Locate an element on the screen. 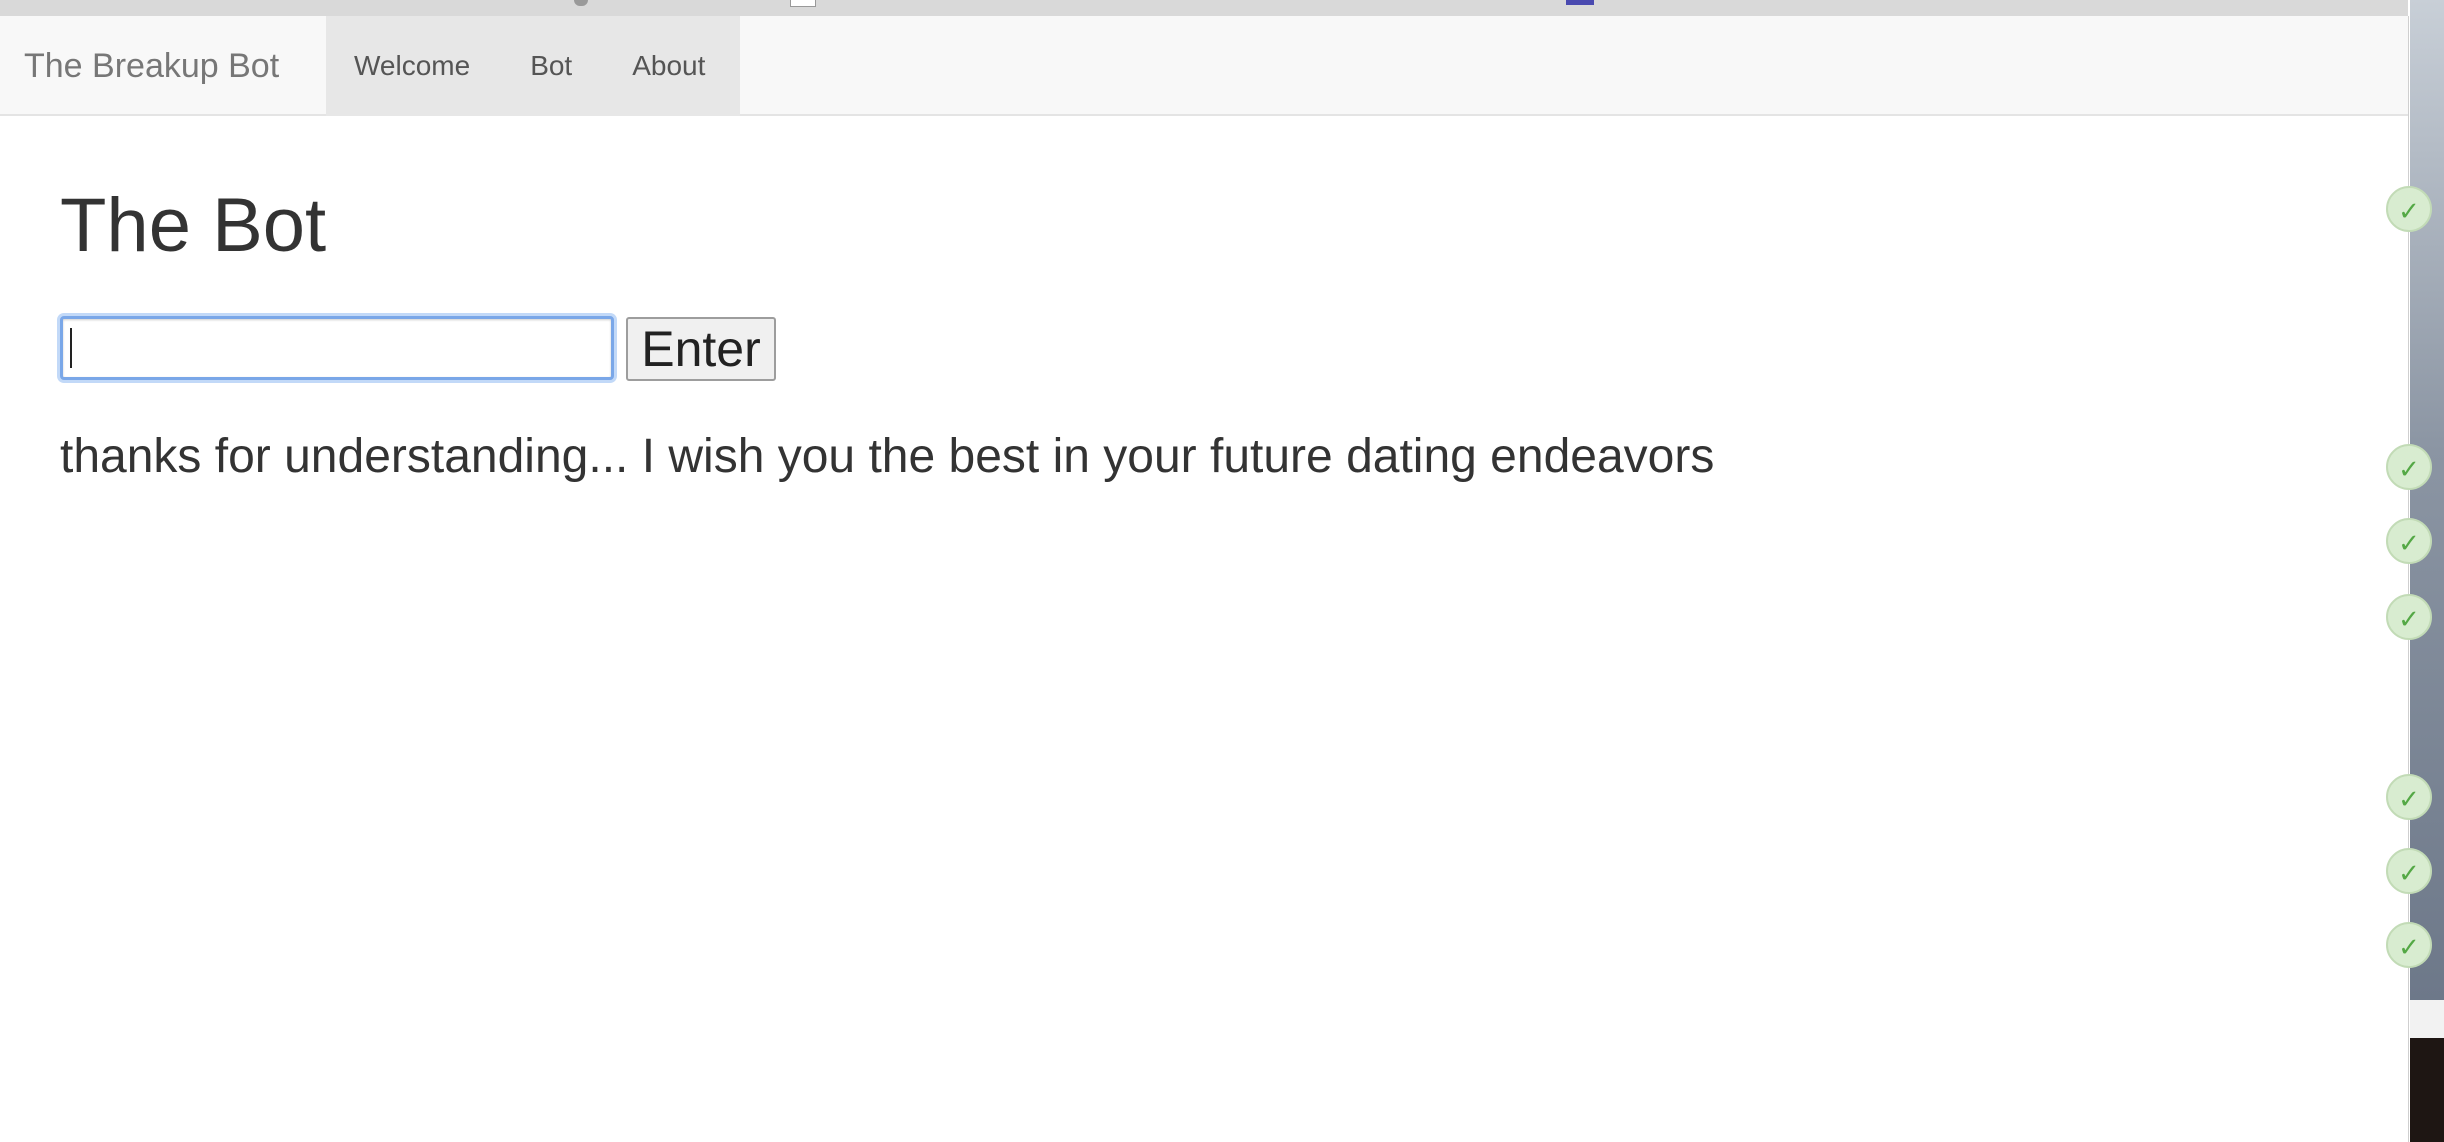  nav-item-welcome: Welcome is located at coordinates (412, 66).